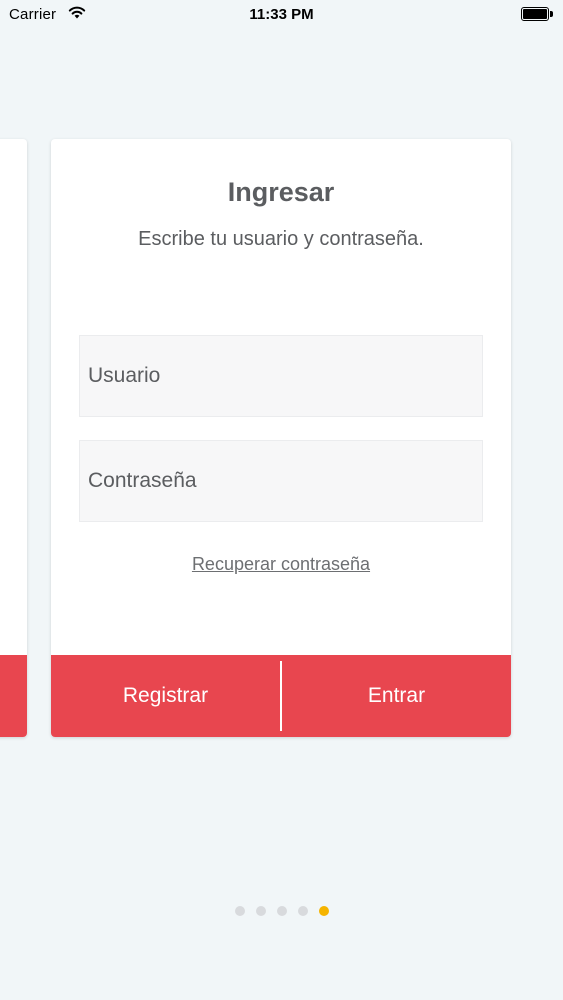 This screenshot has height=1000, width=563. What do you see at coordinates (281, 239) in the screenshot?
I see `page-subtitle: Escribe tu usuario y contraseña.` at bounding box center [281, 239].